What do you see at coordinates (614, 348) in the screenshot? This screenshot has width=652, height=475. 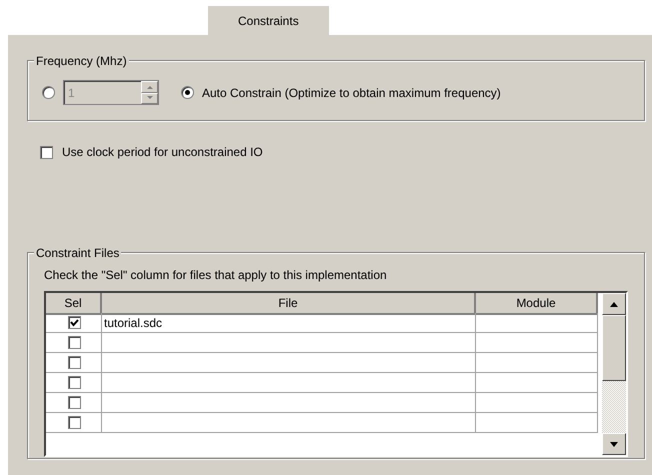 I see `scroll-thumb` at bounding box center [614, 348].